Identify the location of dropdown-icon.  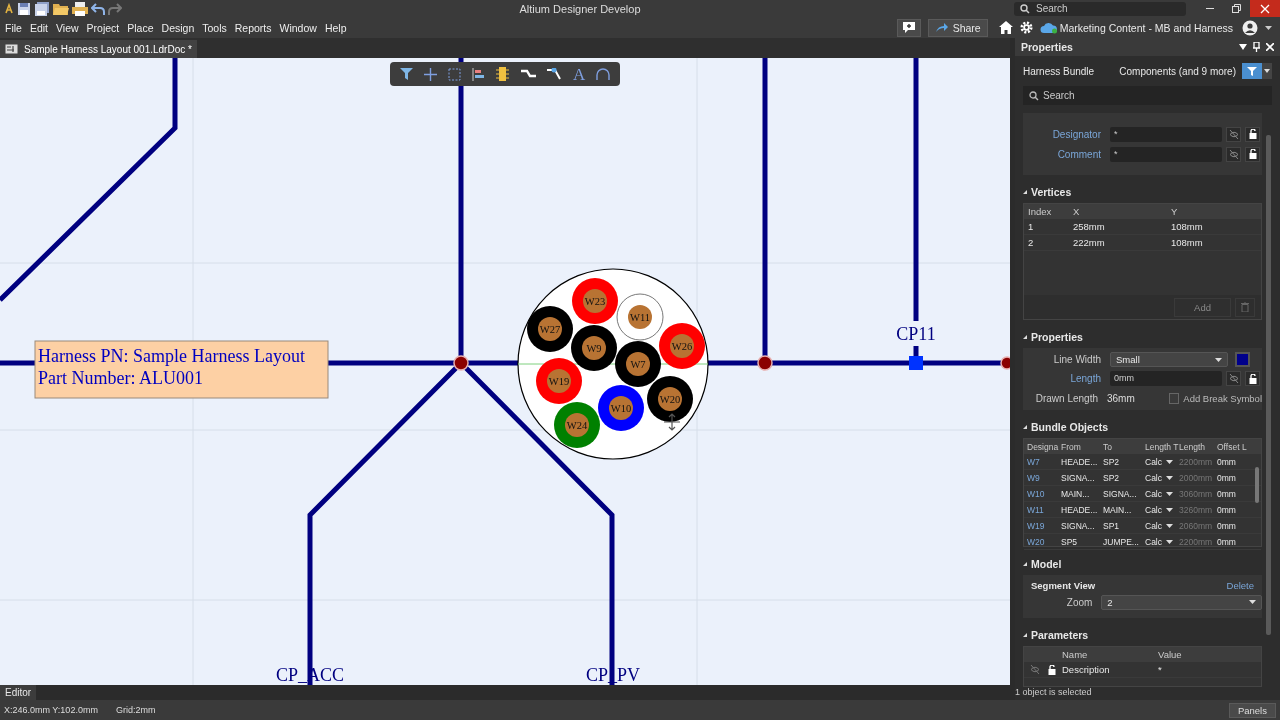
(1243, 47).